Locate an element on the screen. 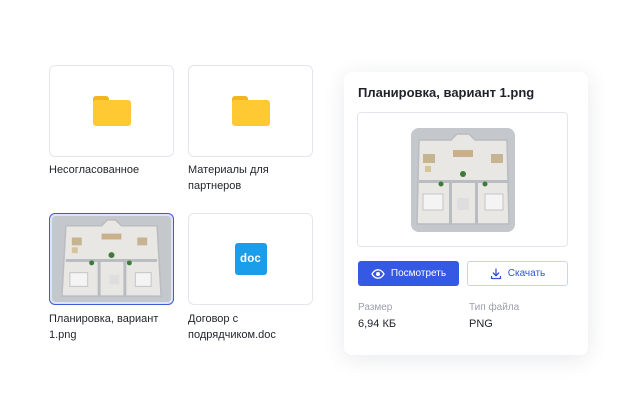  file-name: Несогласованное is located at coordinates (94, 170).